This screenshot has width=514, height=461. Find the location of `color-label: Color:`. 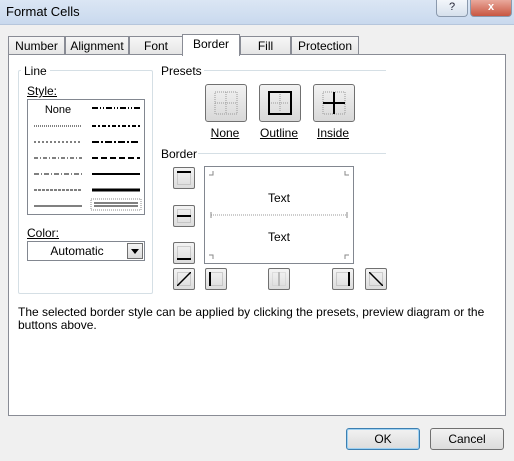

color-label: Color: is located at coordinates (43, 233).